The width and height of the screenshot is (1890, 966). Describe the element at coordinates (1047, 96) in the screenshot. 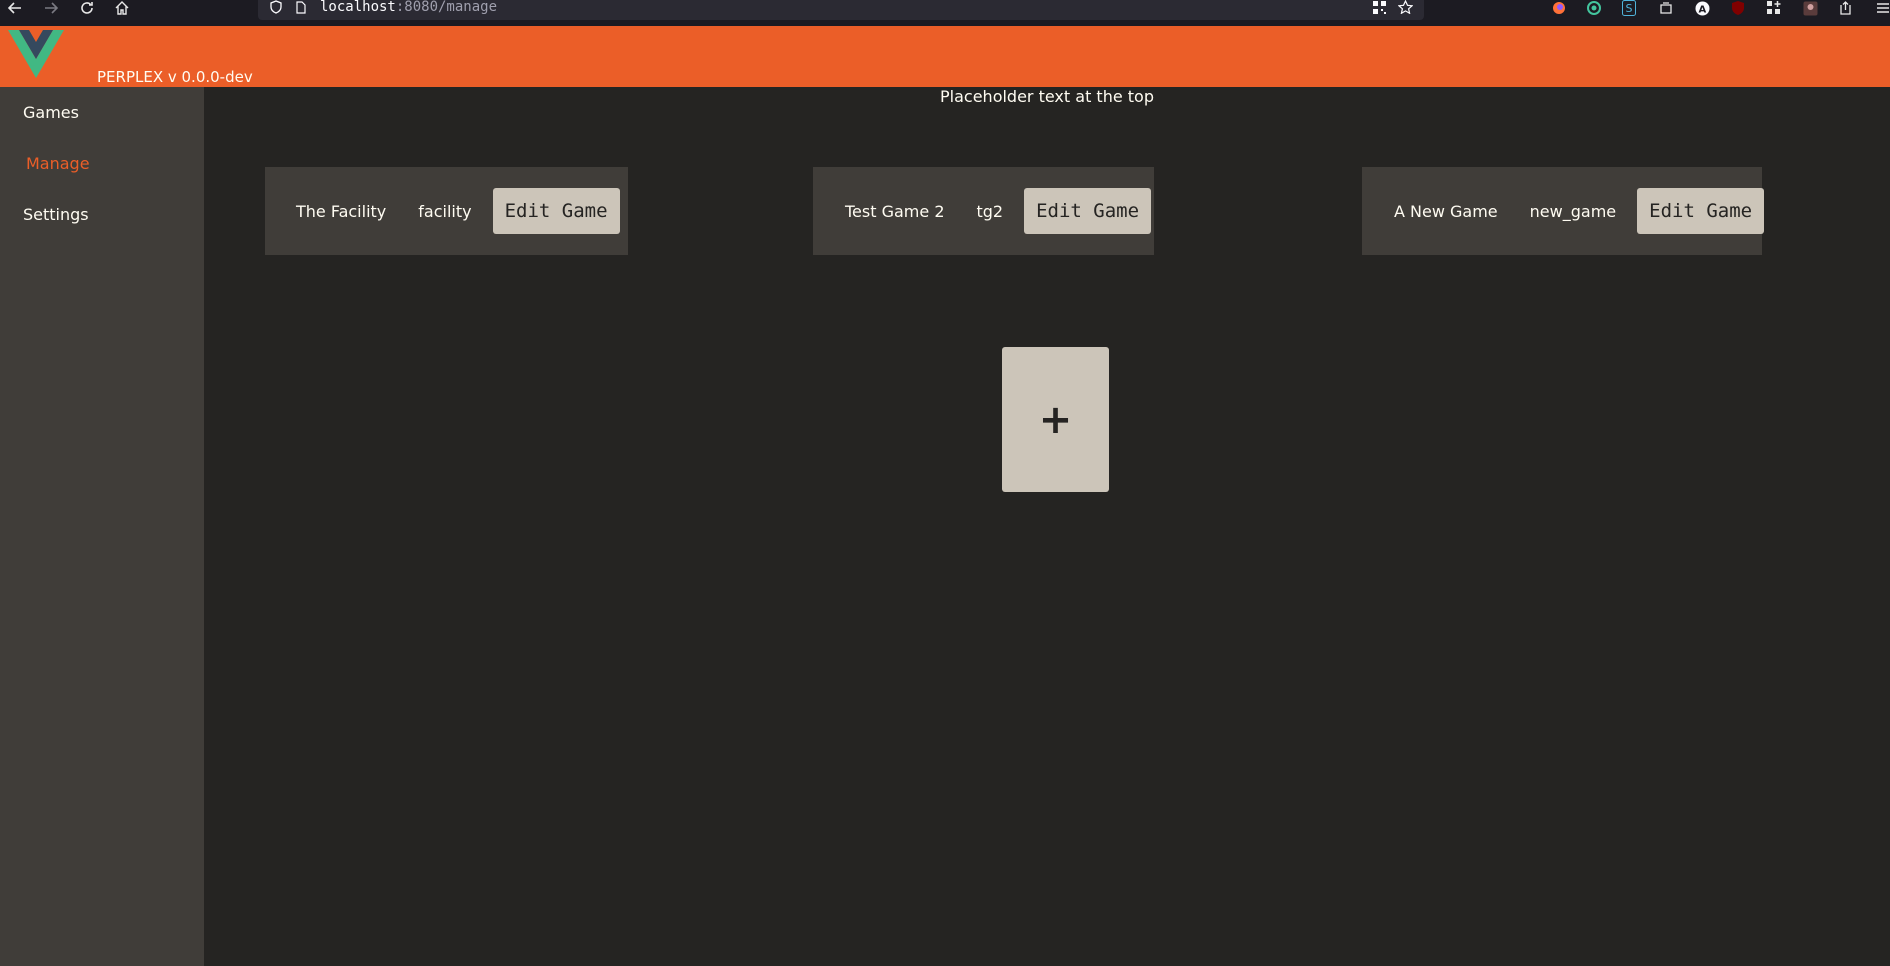

I see `placeholder-text: Placeholder text at the top` at that location.